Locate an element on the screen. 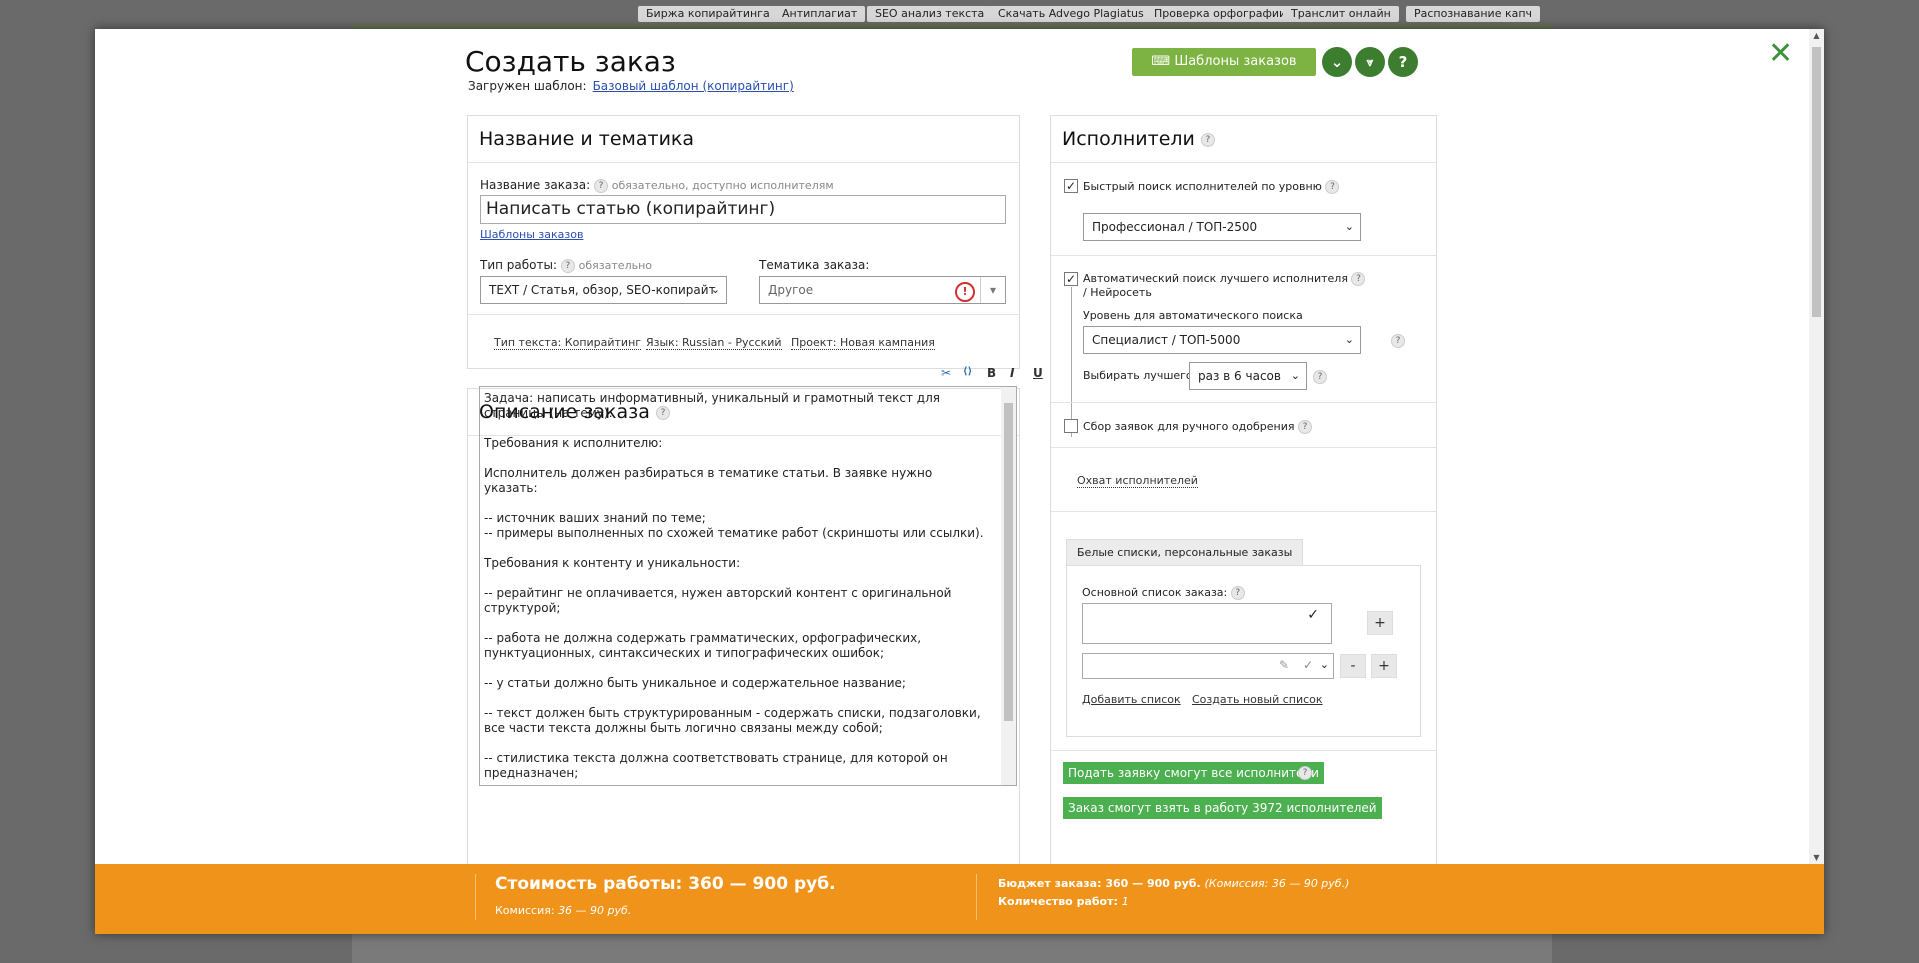  work-count-line: Количество работ: 1 is located at coordinates (1063, 901).